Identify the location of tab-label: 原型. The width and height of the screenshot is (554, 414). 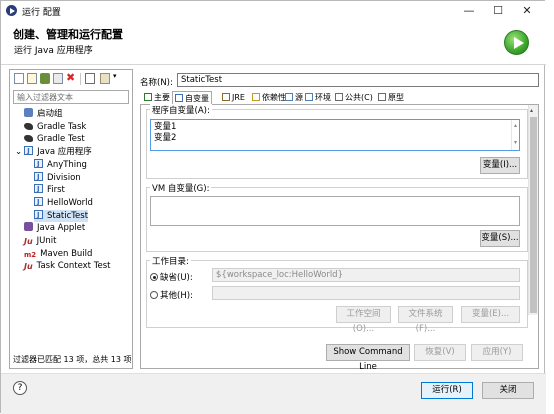
(396, 97).